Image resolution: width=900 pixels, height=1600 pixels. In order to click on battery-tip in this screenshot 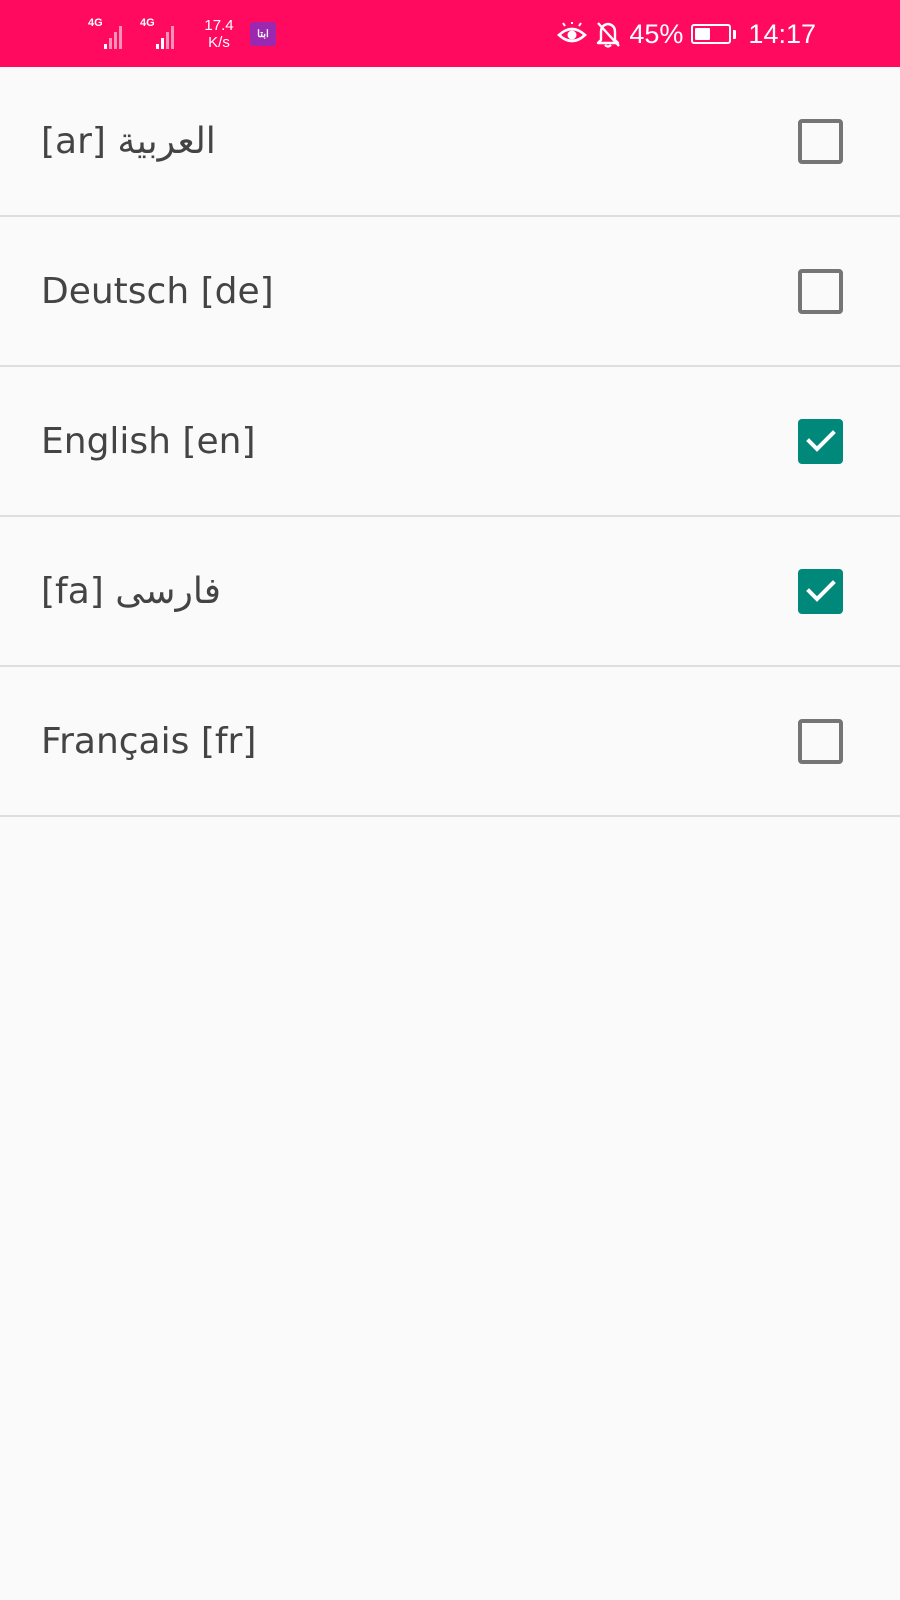, I will do `click(735, 34)`.